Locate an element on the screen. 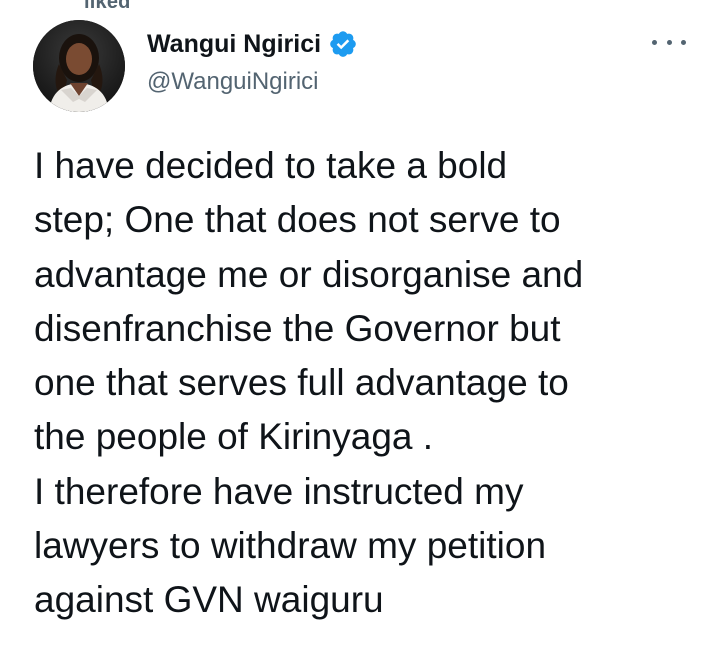  author-avatar is located at coordinates (79, 66).